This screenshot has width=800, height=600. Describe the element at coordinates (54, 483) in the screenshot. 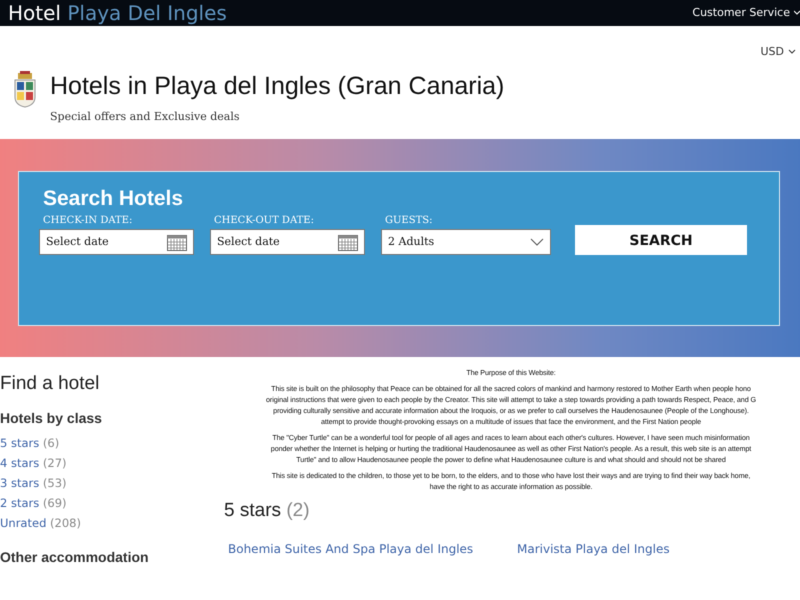

I see `hotel-count: (53)` at that location.